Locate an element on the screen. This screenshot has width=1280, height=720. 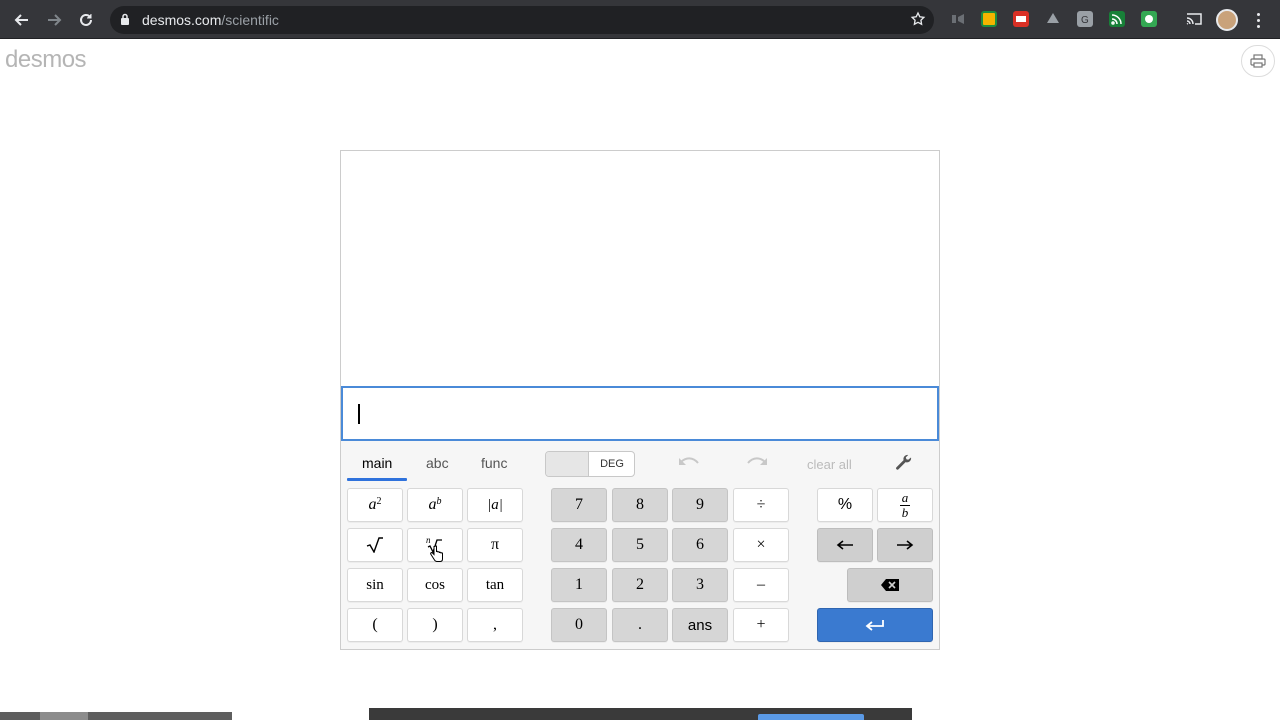
tab-func: func is located at coordinates (494, 463).